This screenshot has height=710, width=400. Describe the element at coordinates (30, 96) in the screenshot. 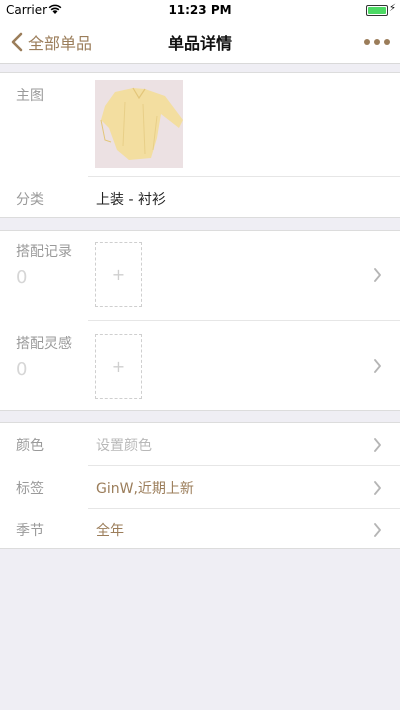

I see `main-image-label: 主图` at that location.